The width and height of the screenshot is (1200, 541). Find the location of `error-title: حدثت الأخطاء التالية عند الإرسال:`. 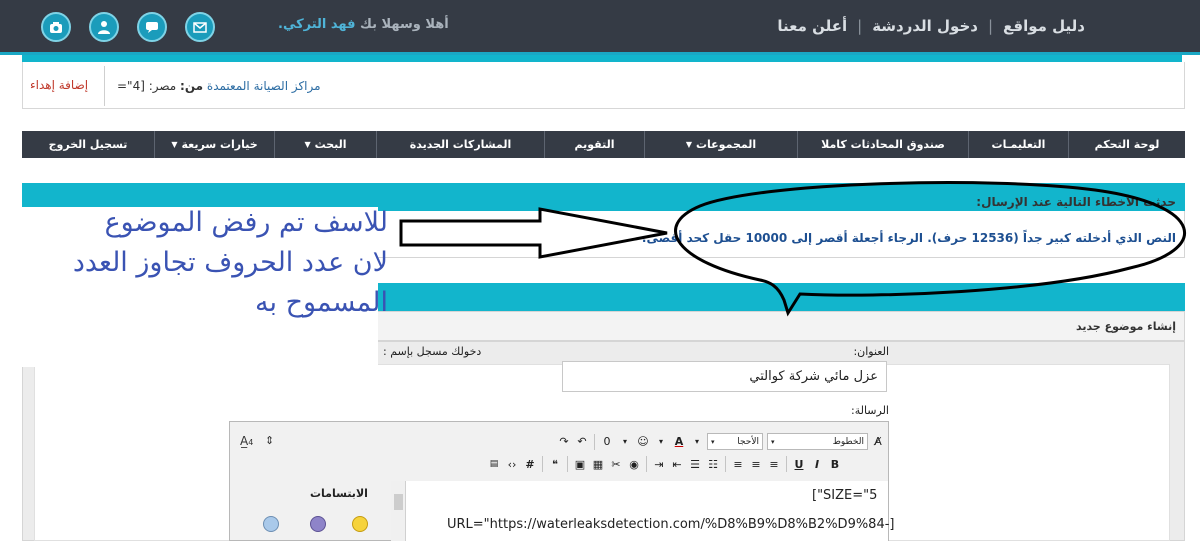

error-title: حدثت الأخطاء التالية عند الإرسال: is located at coordinates (1076, 202).